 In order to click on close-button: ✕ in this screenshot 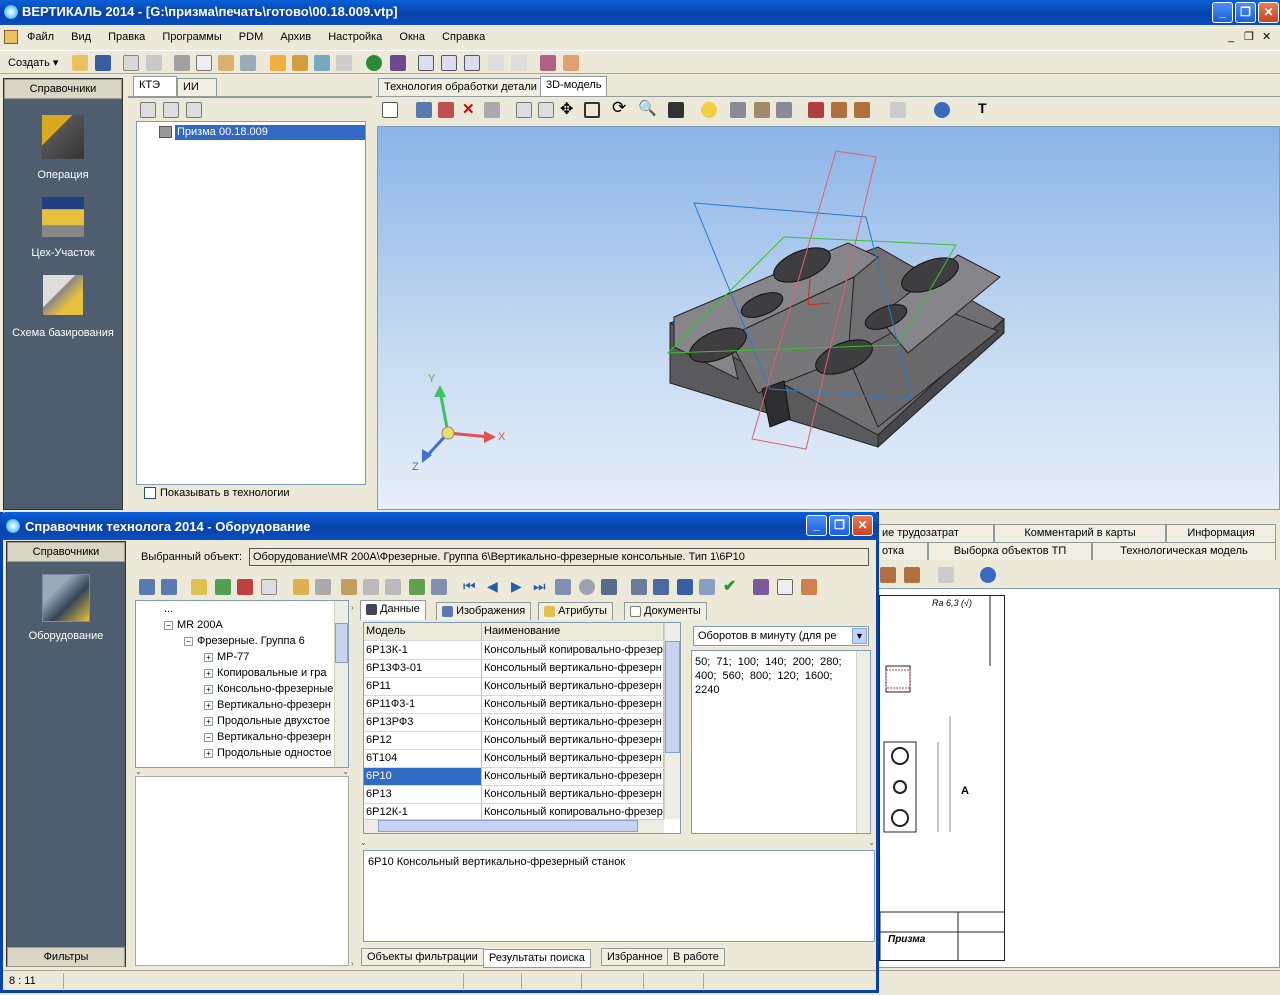, I will do `click(1268, 12)`.